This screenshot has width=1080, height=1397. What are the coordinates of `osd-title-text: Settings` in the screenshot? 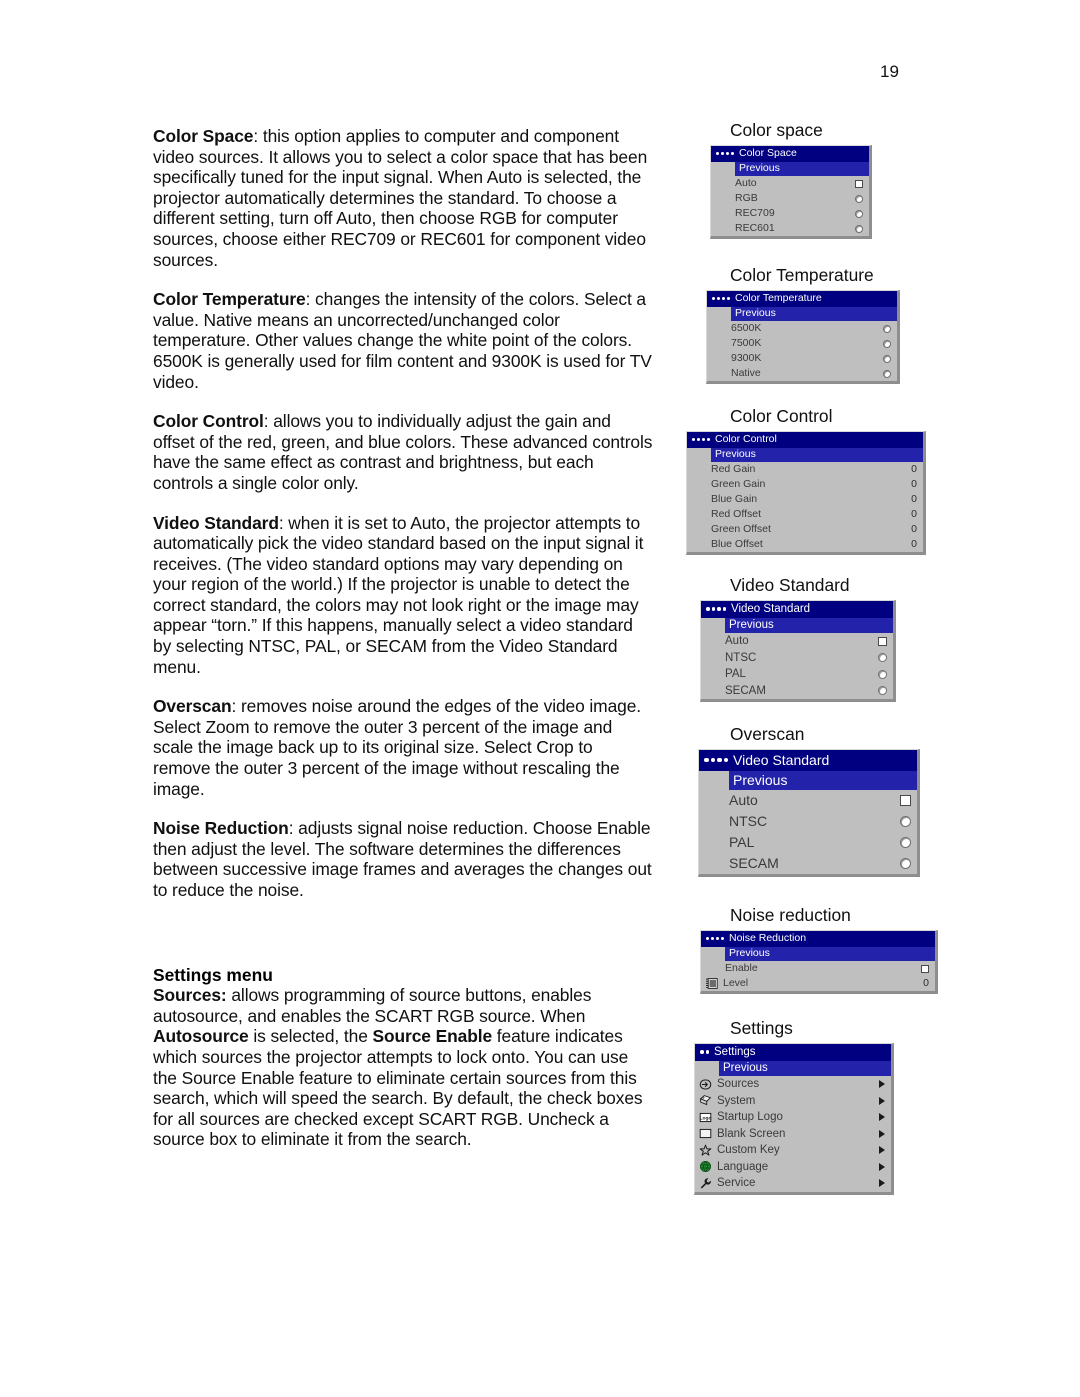 It's located at (735, 1052).